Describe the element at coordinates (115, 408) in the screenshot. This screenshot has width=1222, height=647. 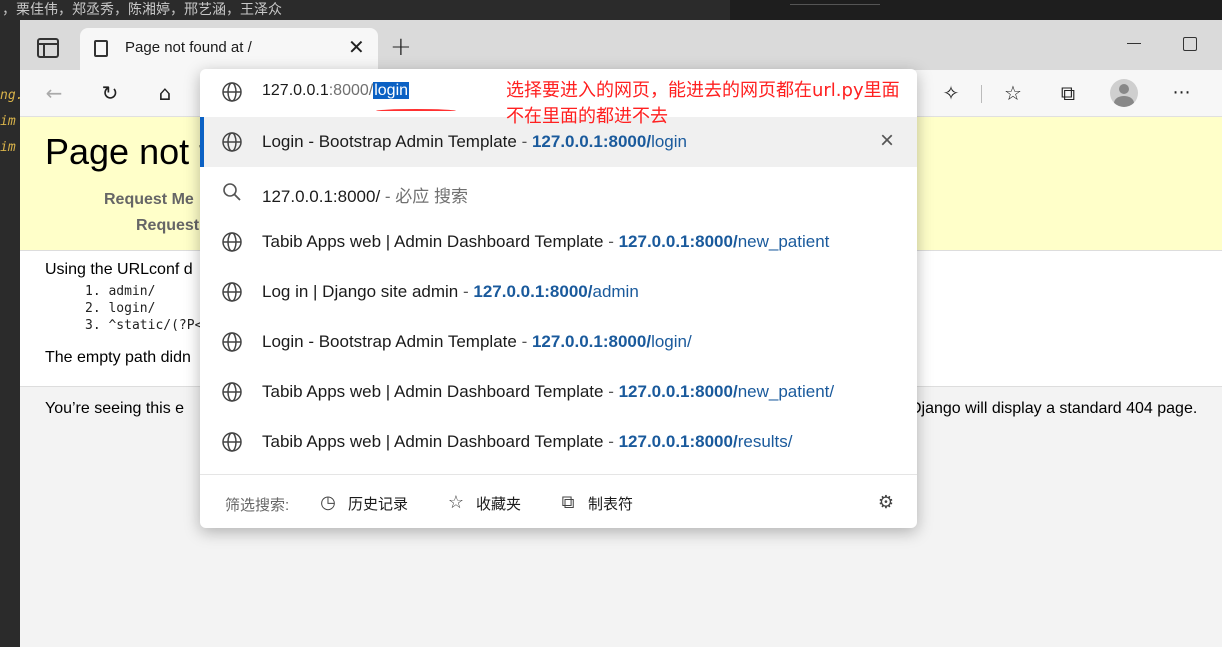
I see `explanation-text: You’re seeing this e` at that location.